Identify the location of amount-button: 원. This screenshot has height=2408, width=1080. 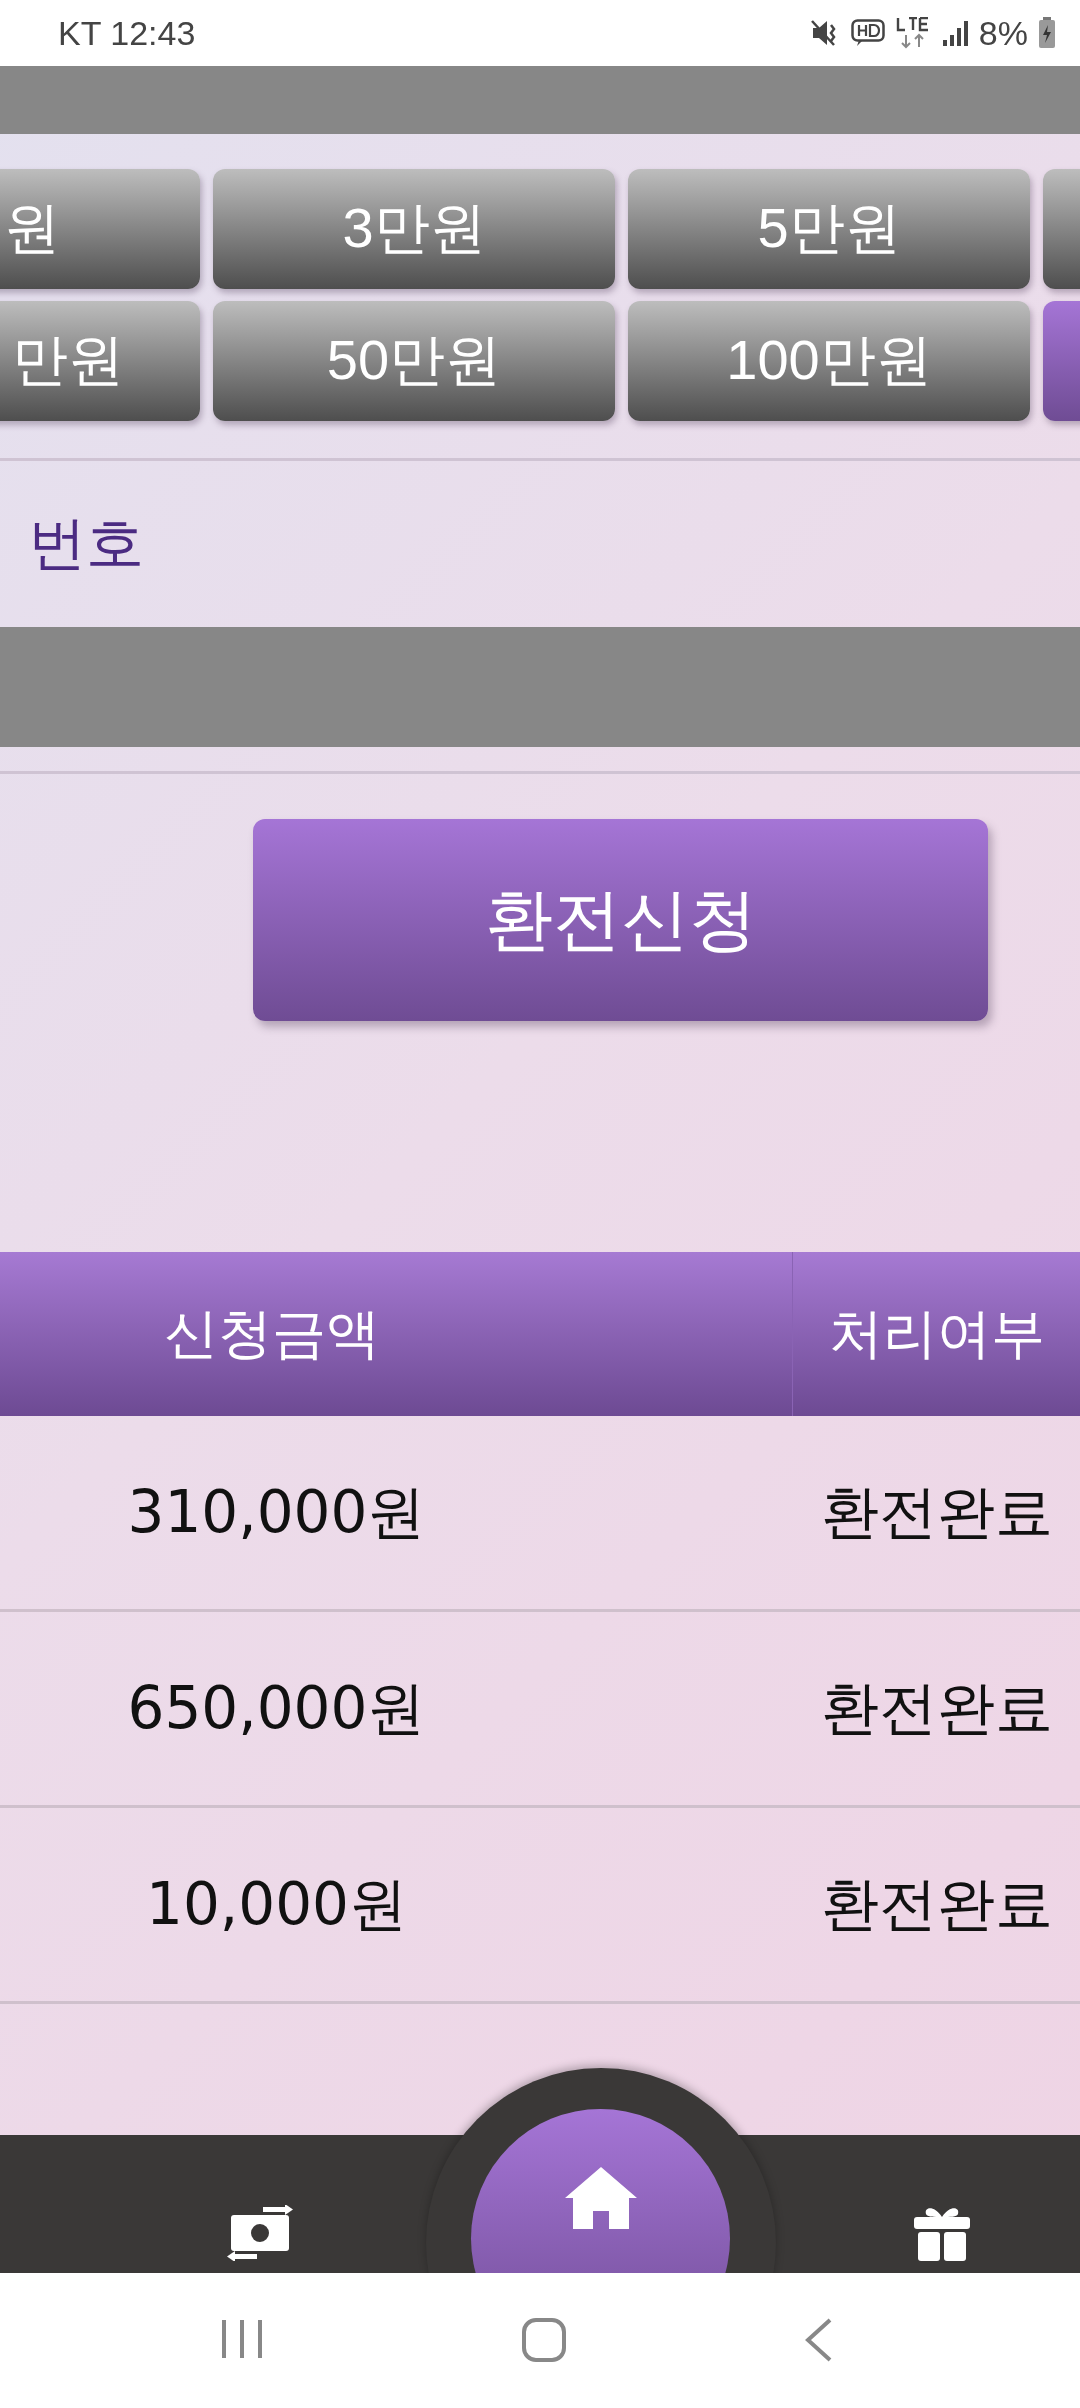
(100, 229).